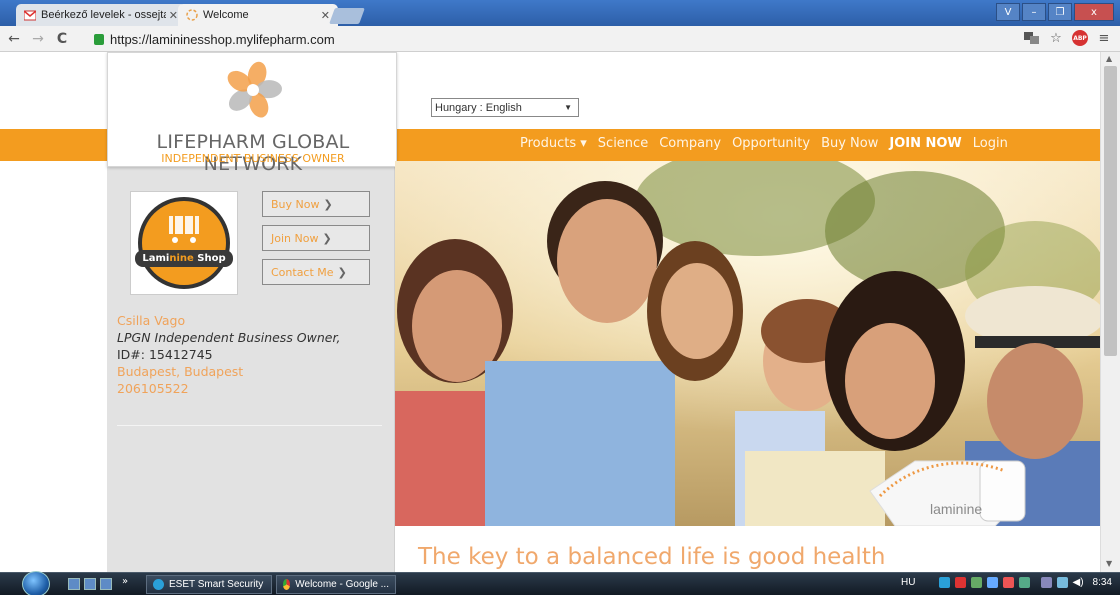 This screenshot has height=595, width=1120. Describe the element at coordinates (62, 39) in the screenshot. I see `reload-icon: C` at that location.